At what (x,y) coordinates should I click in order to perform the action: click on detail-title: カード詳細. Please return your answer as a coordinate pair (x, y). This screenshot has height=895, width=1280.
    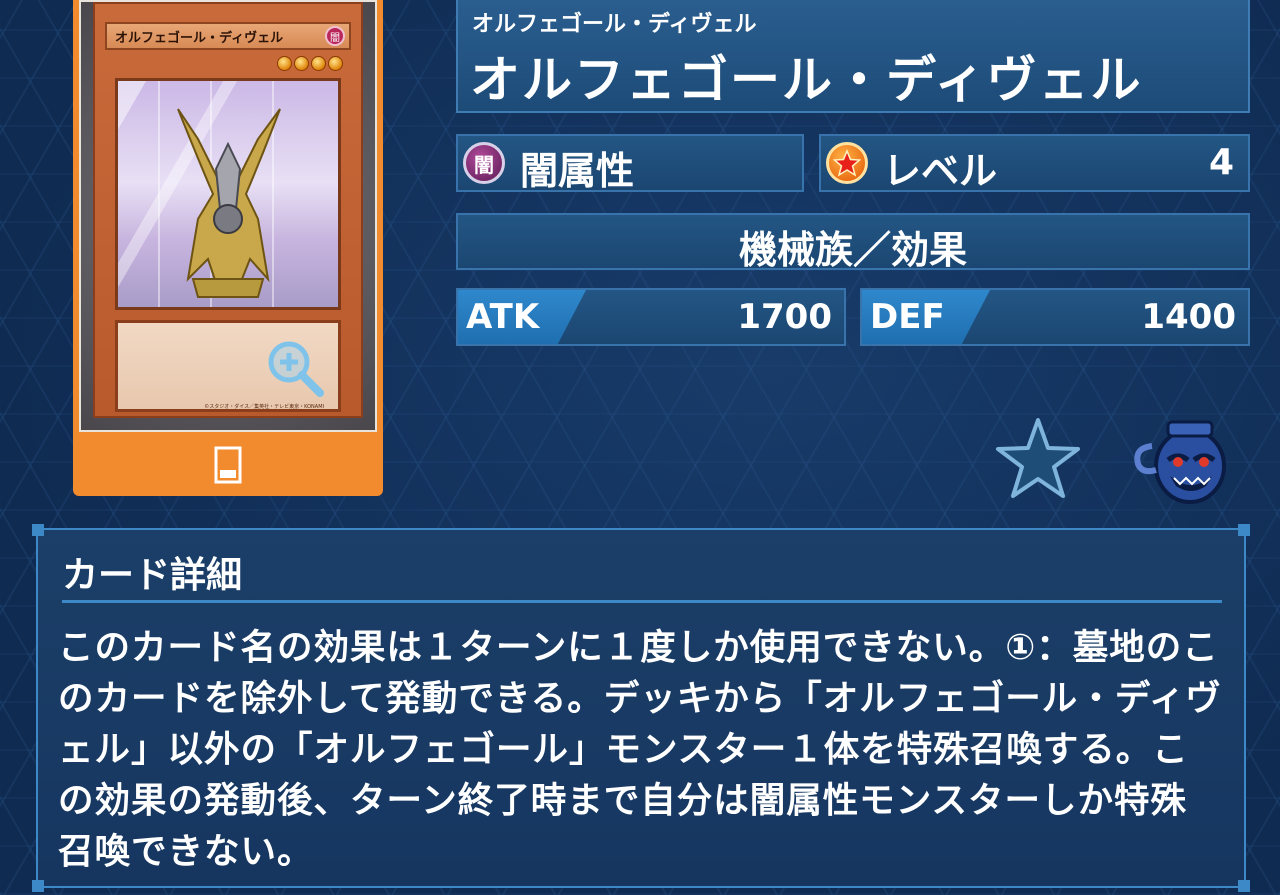
    Looking at the image, I should click on (152, 575).